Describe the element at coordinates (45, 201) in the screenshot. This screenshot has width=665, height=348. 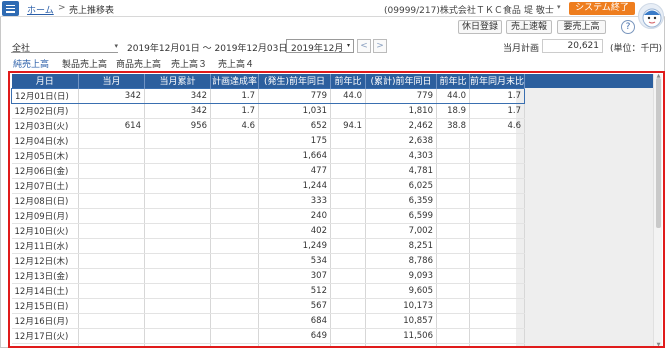
I see `date-cell: 12月08日(日)` at that location.